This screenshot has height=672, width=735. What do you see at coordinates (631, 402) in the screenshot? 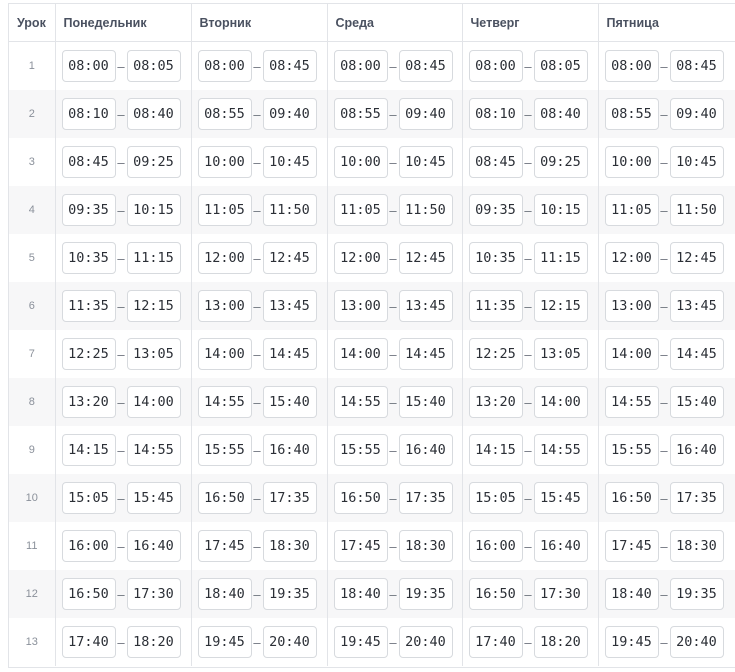
I see `start-time-input: 14:55` at bounding box center [631, 402].